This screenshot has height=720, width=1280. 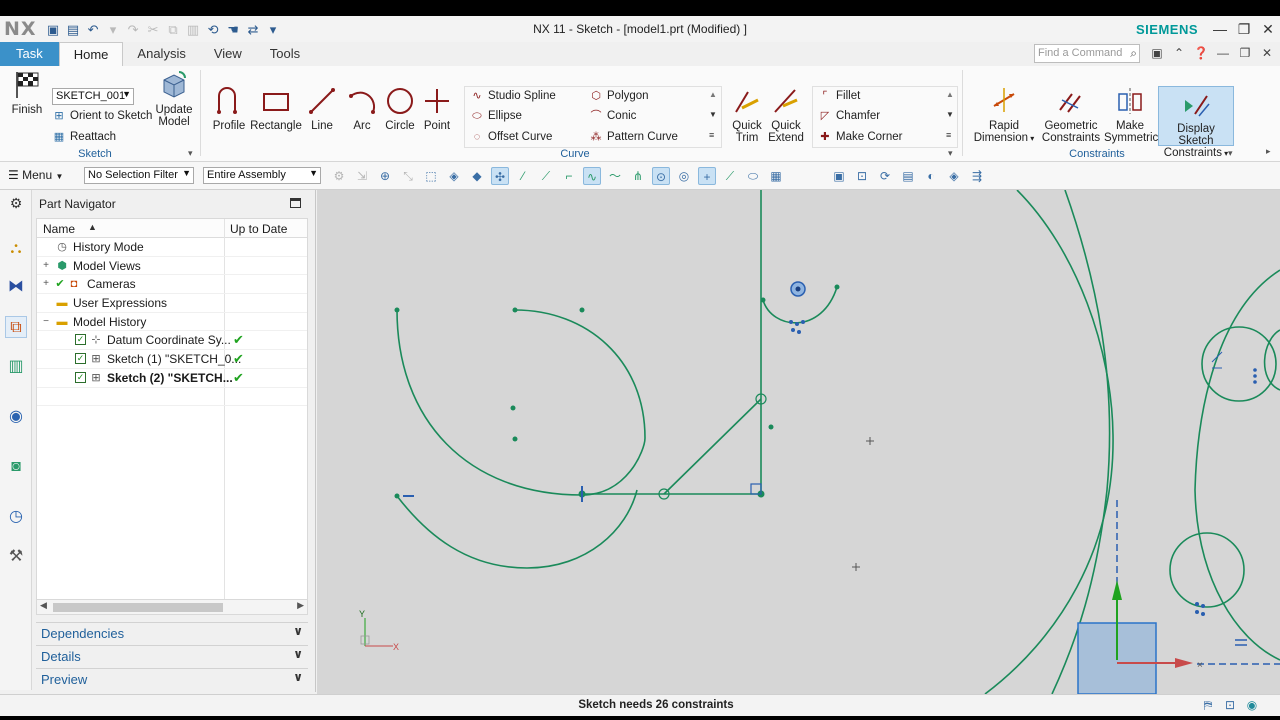 What do you see at coordinates (954, 176) in the screenshot?
I see `display-part-icon: ◈` at bounding box center [954, 176].